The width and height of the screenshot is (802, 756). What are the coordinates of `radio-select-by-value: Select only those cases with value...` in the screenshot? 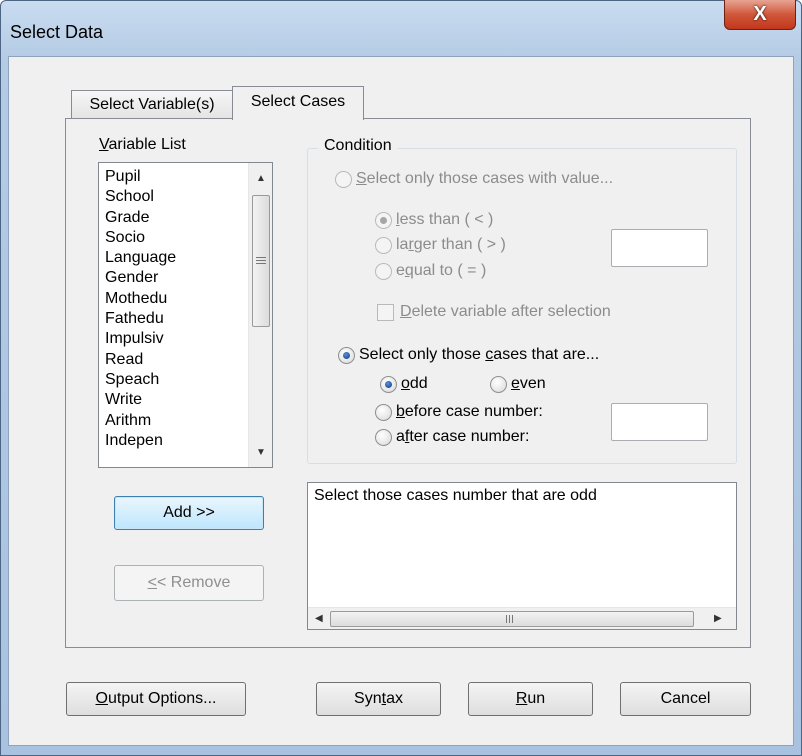 It's located at (474, 179).